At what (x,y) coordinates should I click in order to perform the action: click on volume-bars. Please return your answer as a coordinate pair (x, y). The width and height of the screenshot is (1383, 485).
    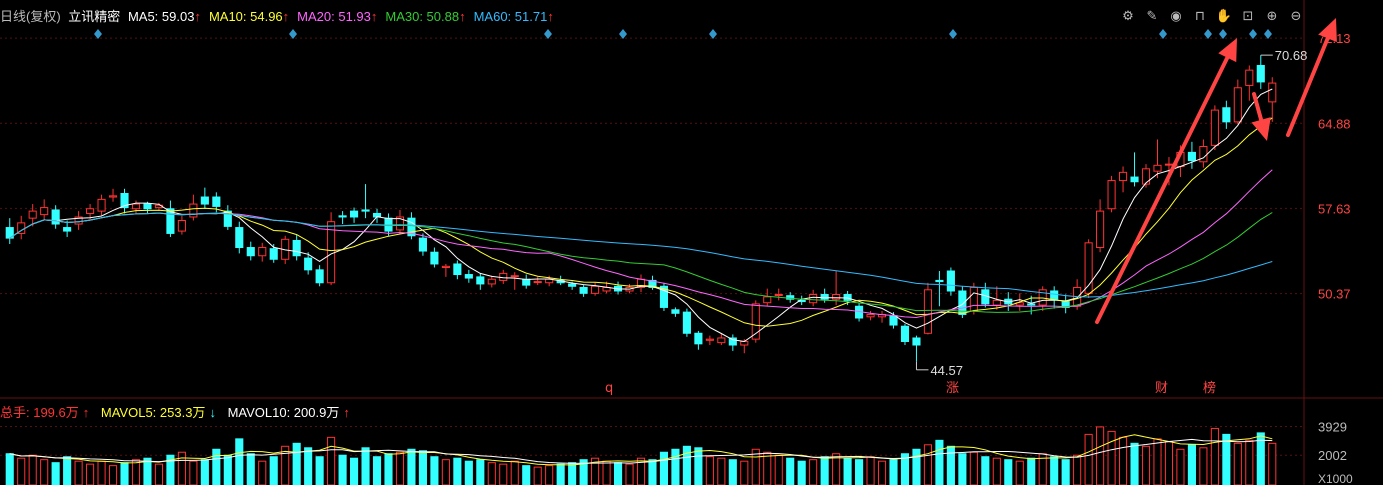
    Looking at the image, I should click on (641, 455).